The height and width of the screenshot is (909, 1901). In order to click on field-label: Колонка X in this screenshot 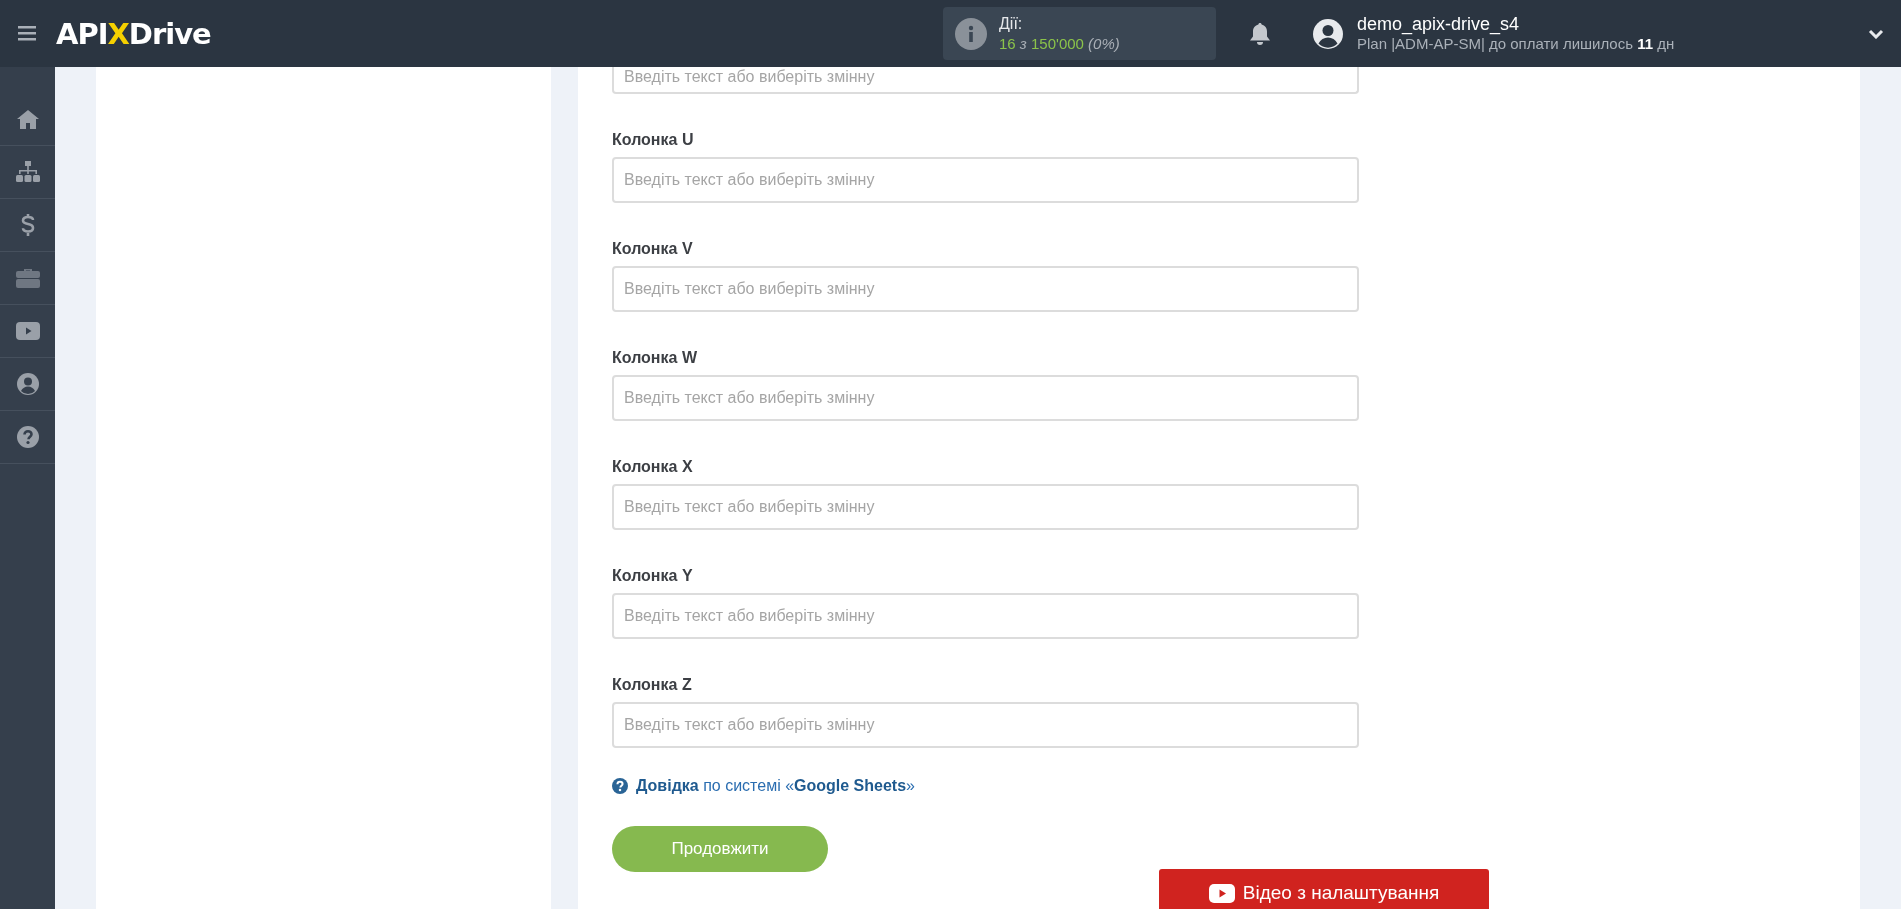, I will do `click(653, 467)`.